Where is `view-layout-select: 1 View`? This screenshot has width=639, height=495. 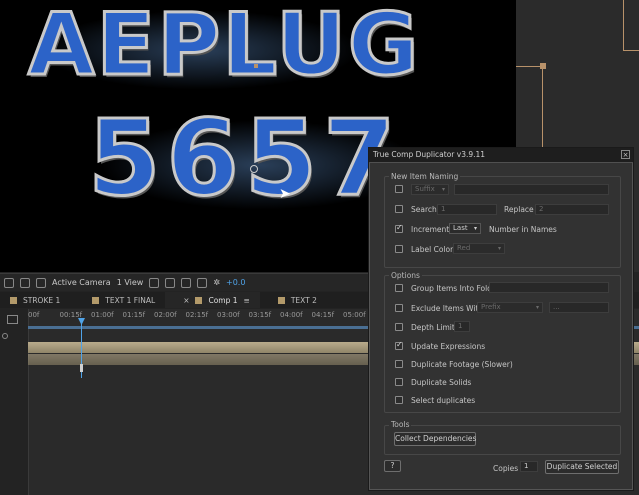 view-layout-select: 1 View is located at coordinates (130, 282).